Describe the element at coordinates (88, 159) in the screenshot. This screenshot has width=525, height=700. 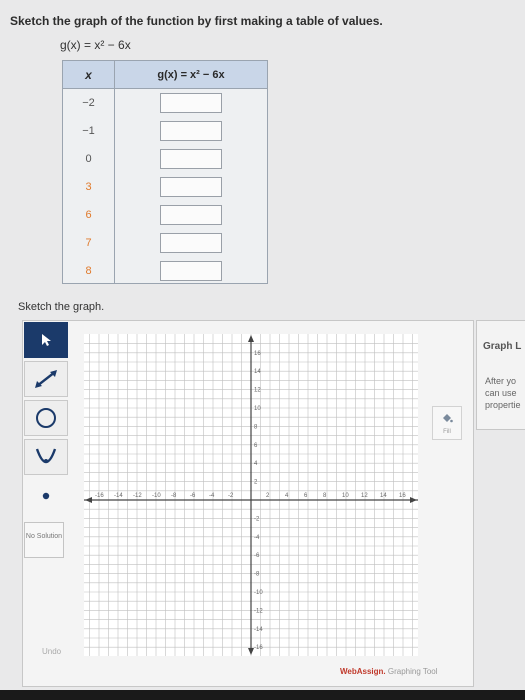
I see `x-cell: 0` at that location.